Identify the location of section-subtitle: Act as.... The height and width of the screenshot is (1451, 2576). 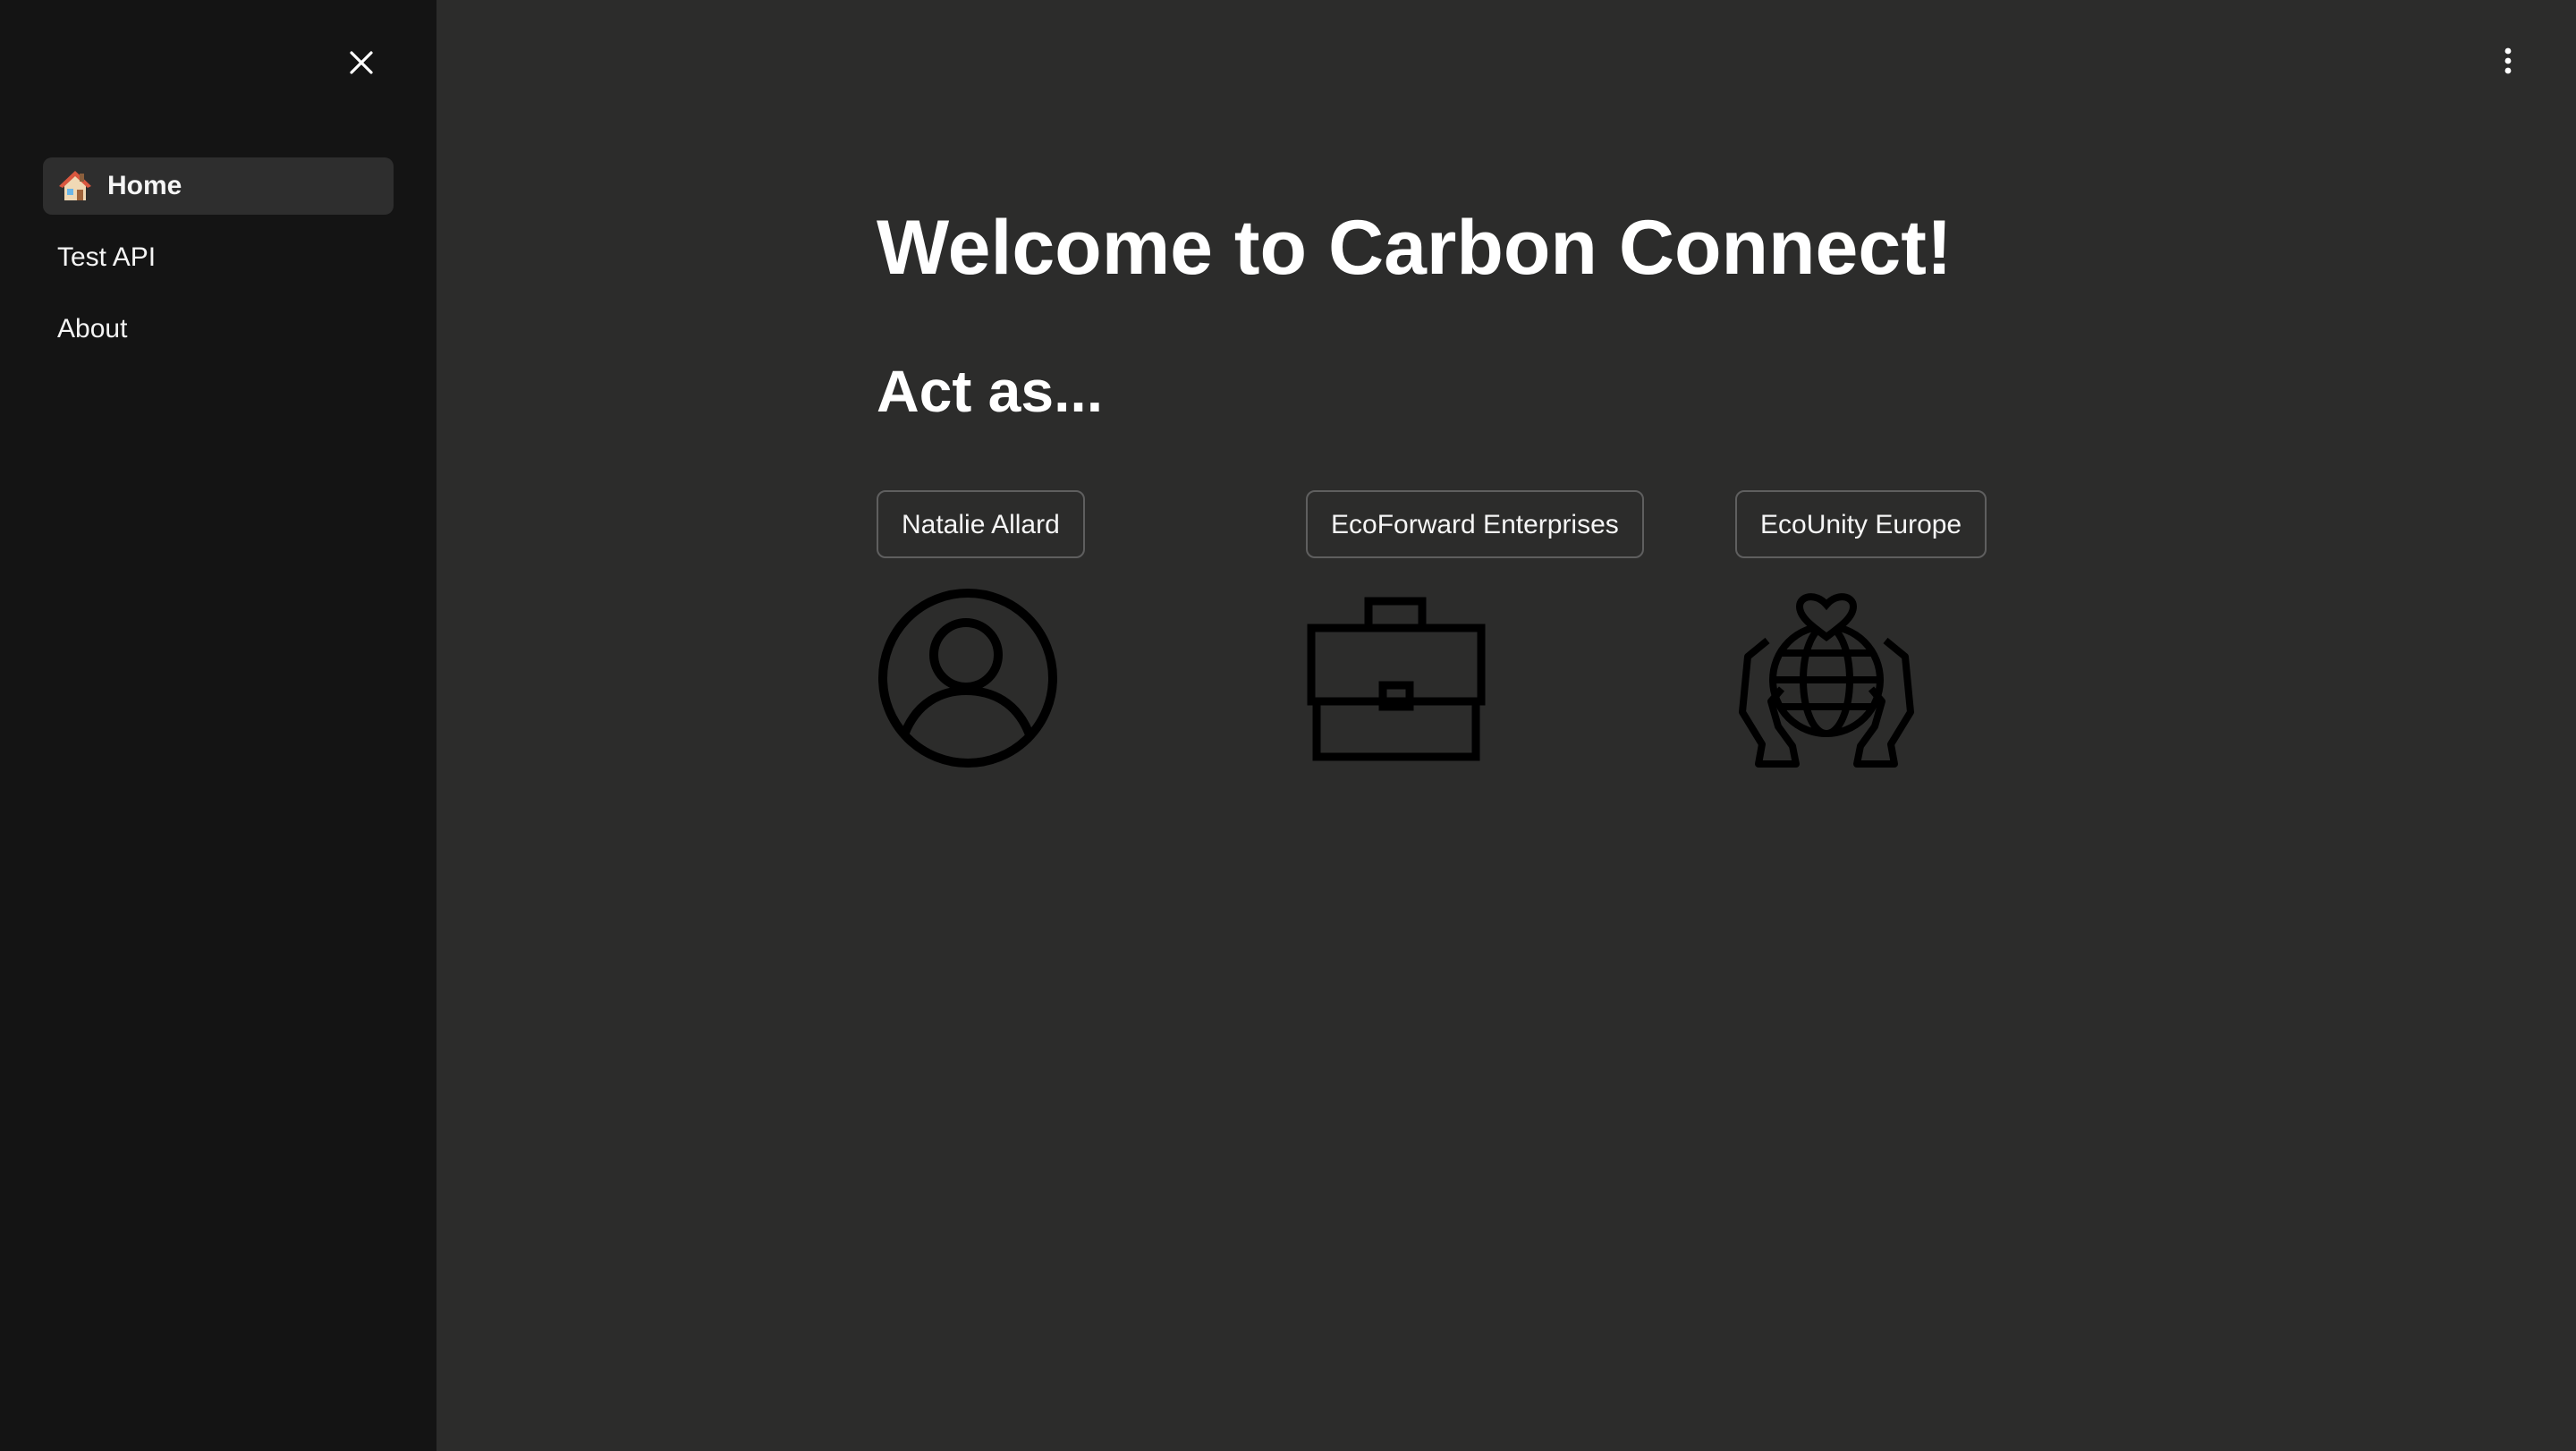
(990, 391).